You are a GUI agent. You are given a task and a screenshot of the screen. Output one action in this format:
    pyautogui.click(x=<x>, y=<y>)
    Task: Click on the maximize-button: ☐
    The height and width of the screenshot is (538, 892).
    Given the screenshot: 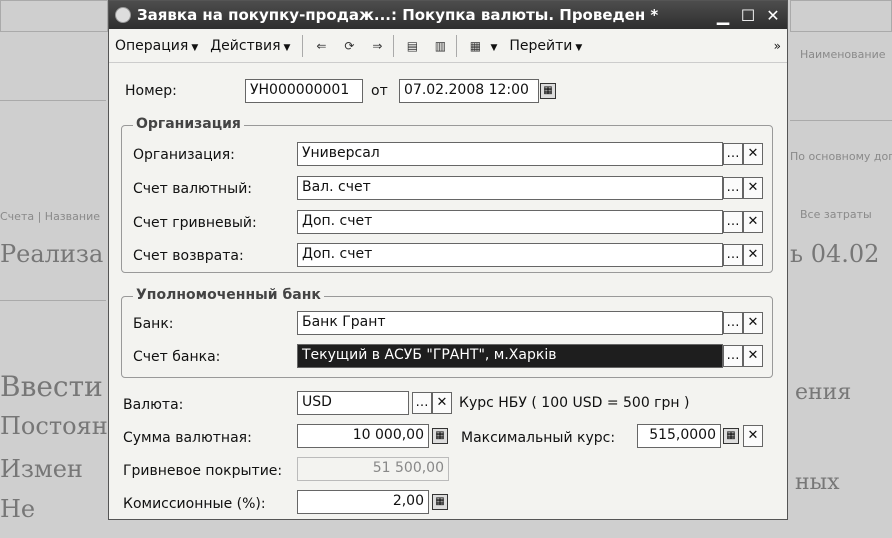 What is the action you would take?
    pyautogui.click(x=748, y=15)
    